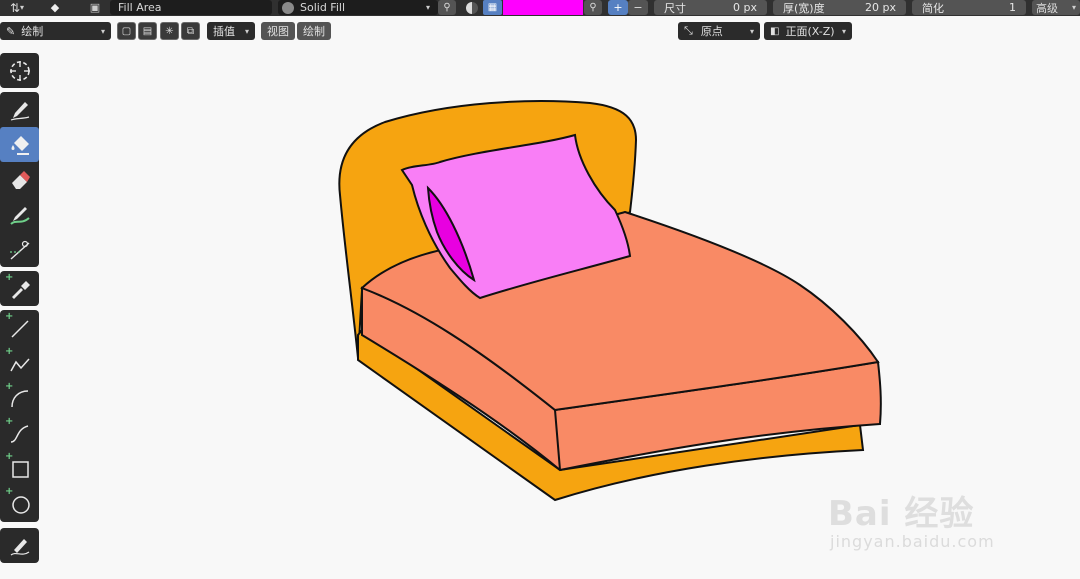 The image size is (1080, 579). Describe the element at coordinates (711, 31) in the screenshot. I see `origin-label: 原点` at that location.